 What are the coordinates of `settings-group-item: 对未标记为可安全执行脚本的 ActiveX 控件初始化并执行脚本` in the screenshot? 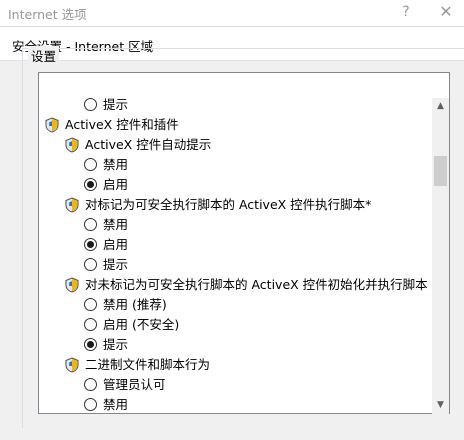 It's located at (235, 285).